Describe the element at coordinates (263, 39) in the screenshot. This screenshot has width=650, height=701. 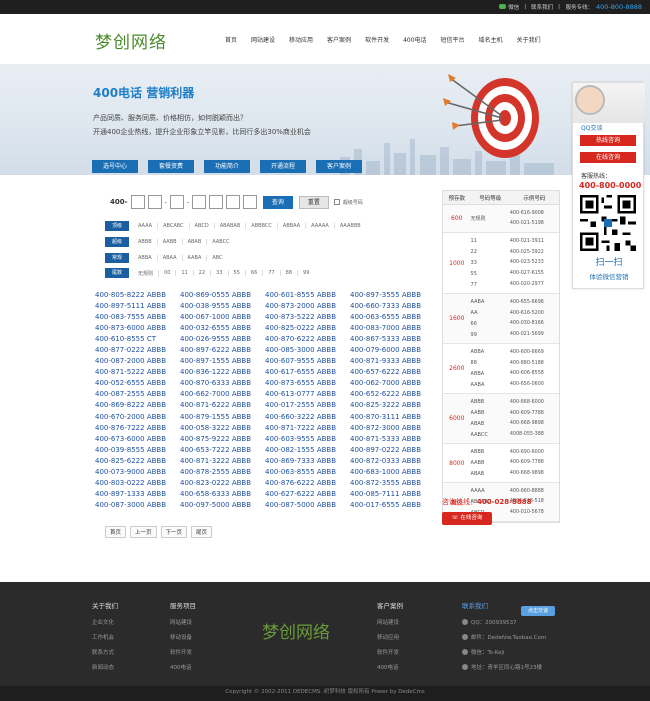
I see `nav-item-1: 网站建设` at that location.